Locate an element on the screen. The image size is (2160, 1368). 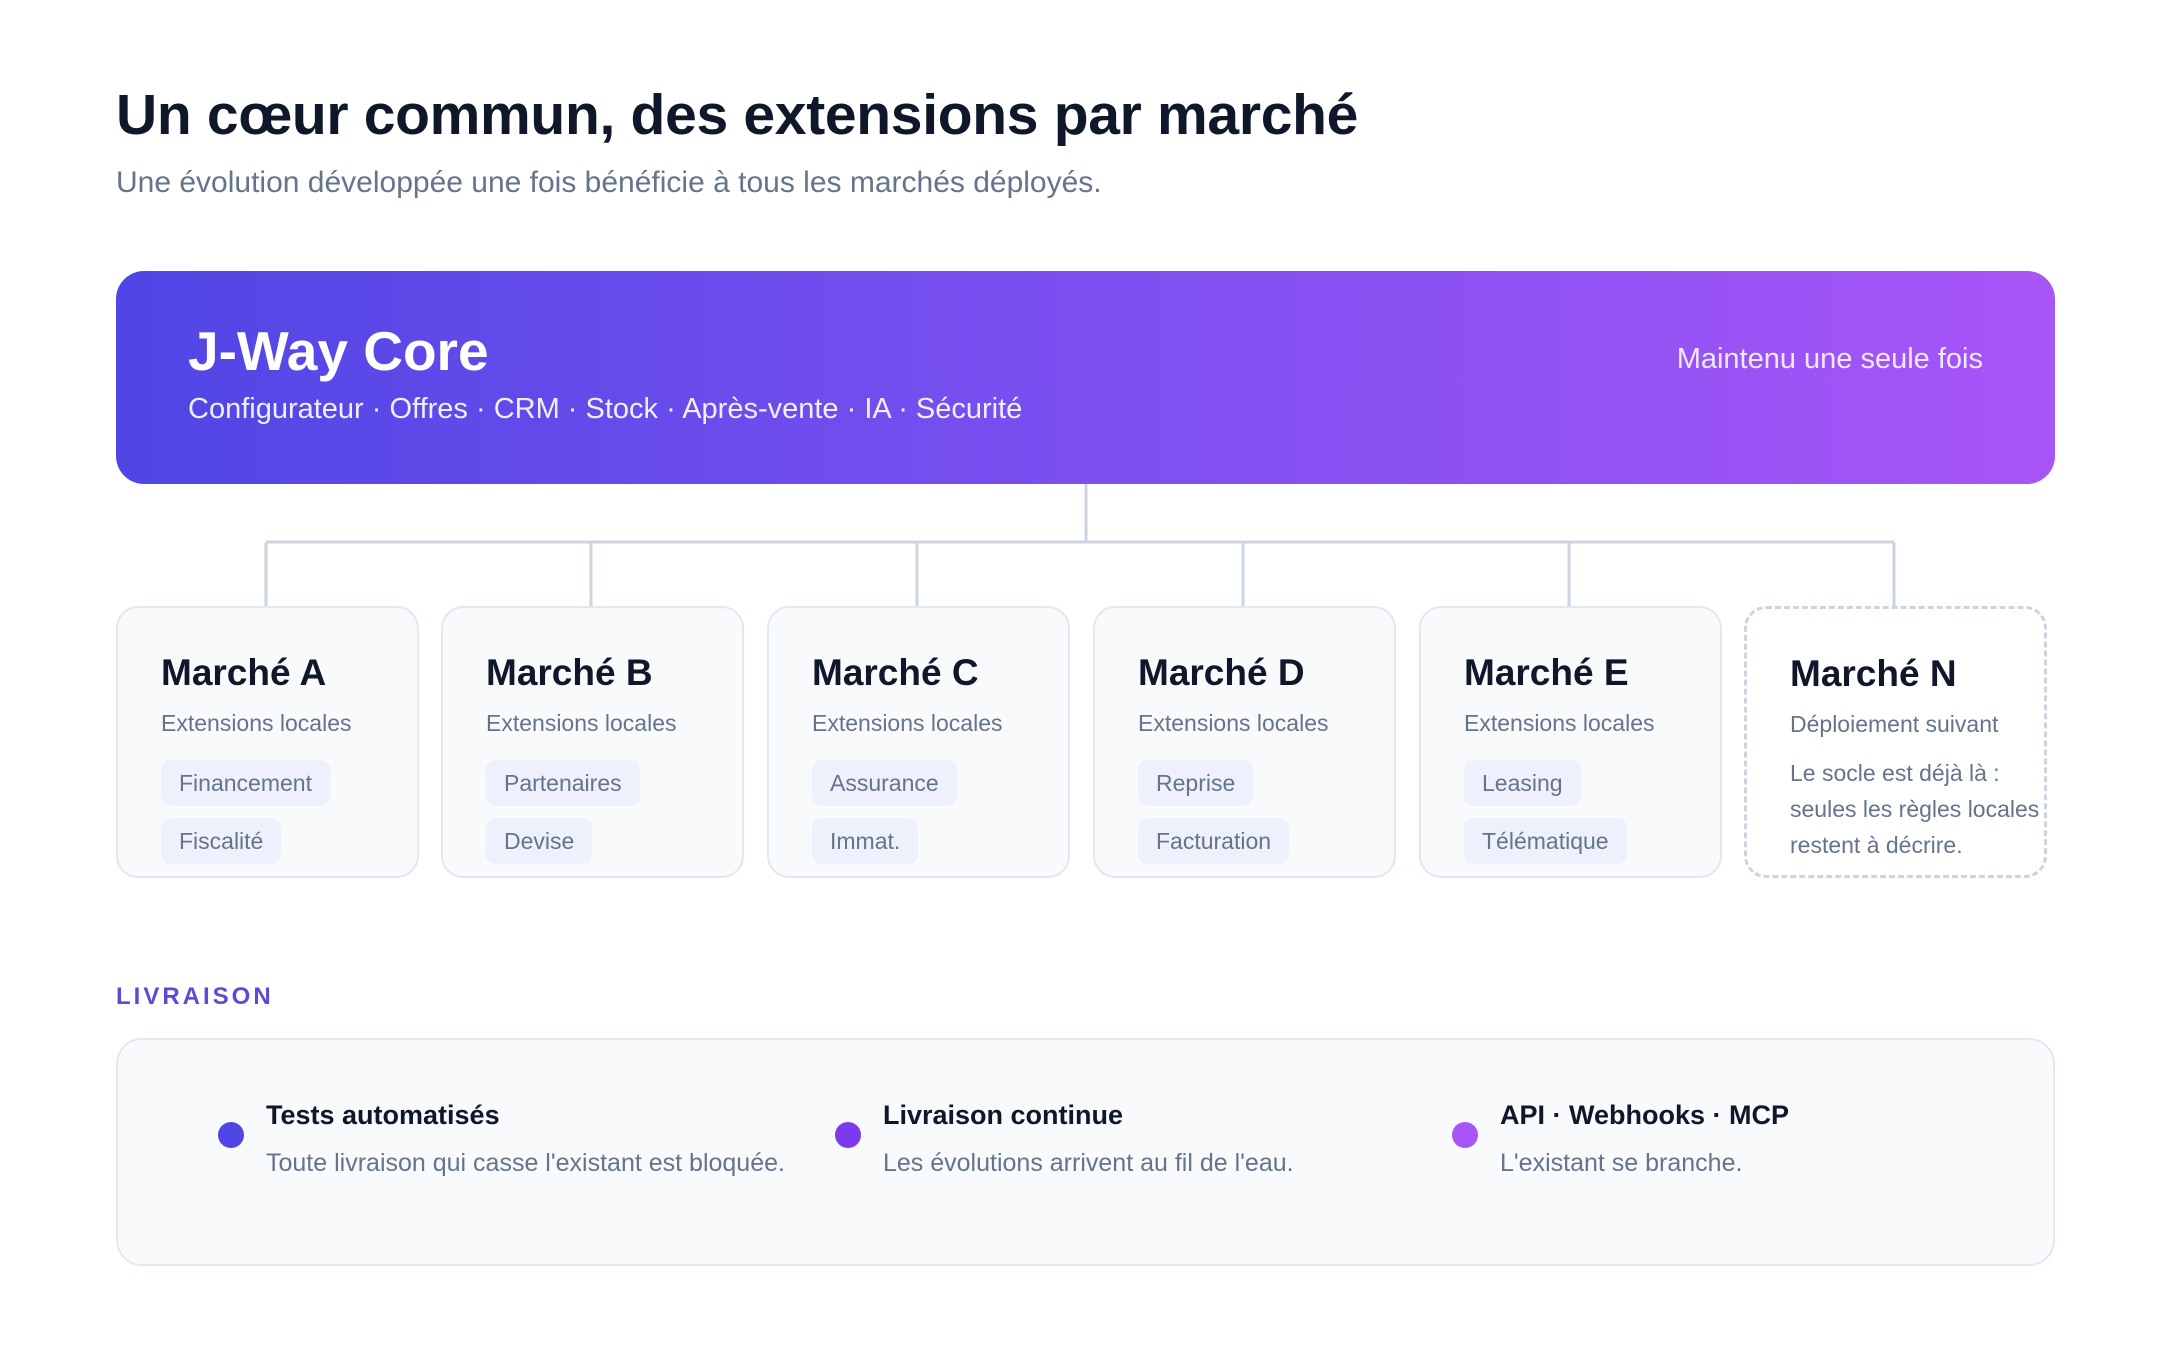
delivery-item-title: API · Webhooks · MCP is located at coordinates (1645, 1115).